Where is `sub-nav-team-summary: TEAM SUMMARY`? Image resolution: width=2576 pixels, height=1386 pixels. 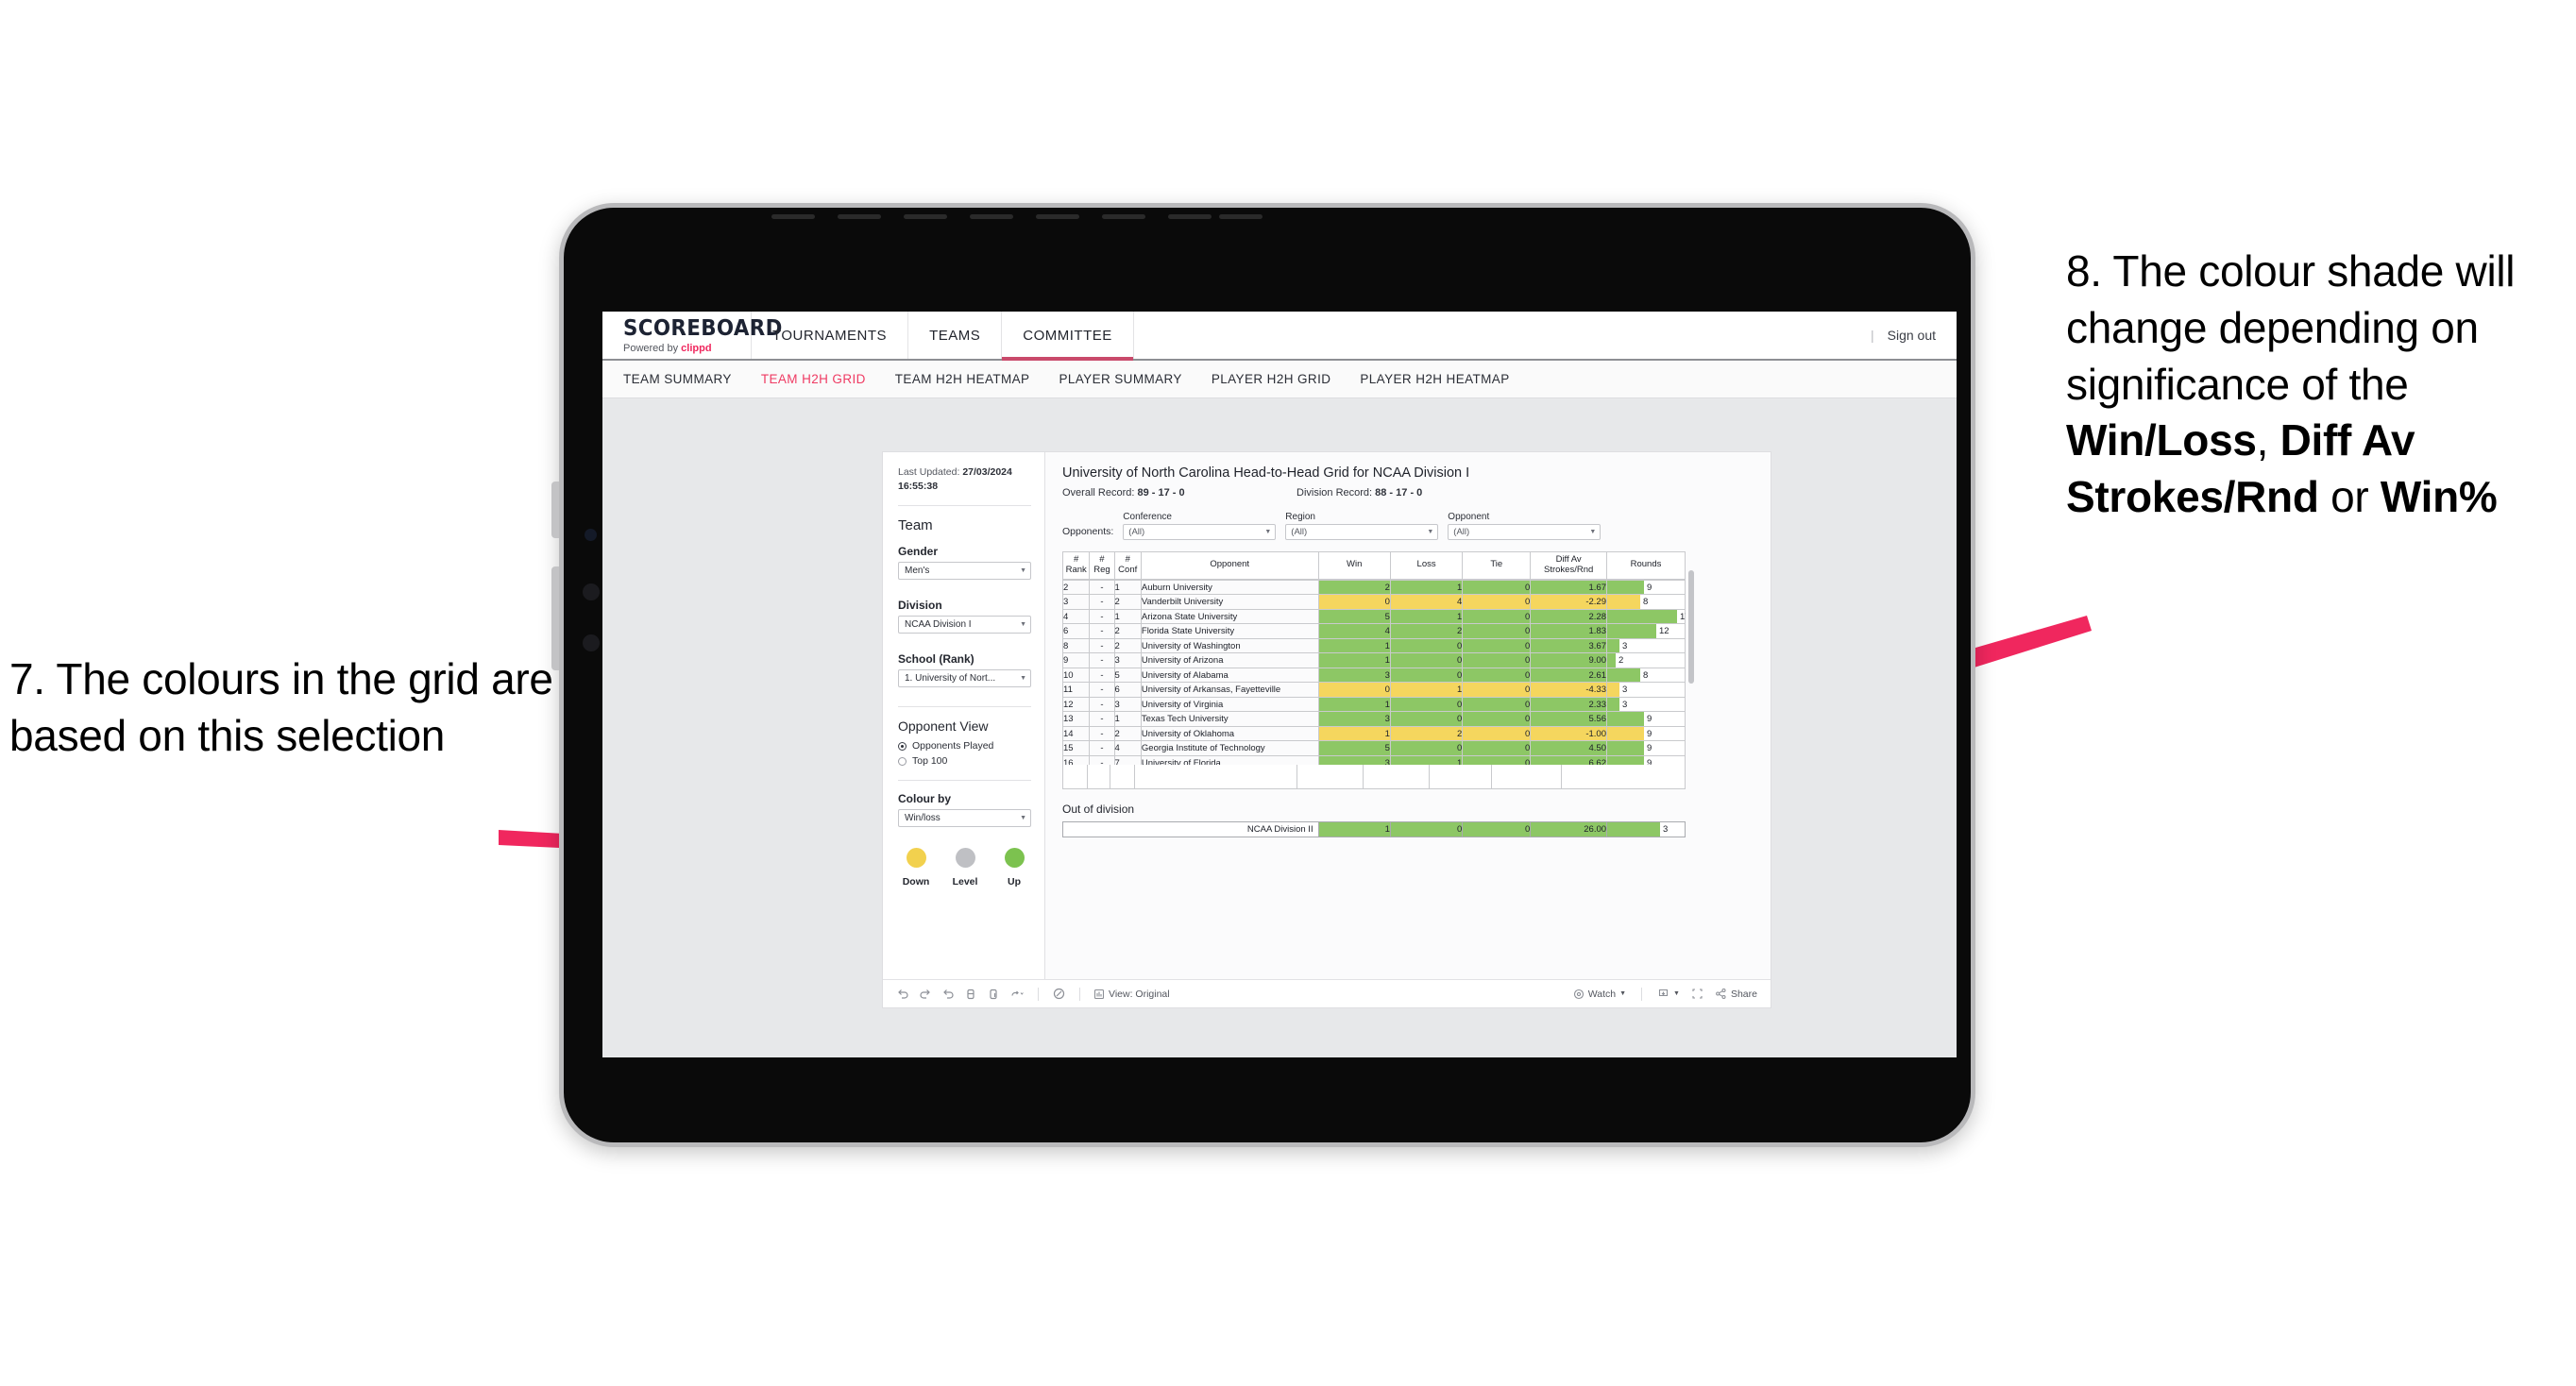 sub-nav-team-summary: TEAM SUMMARY is located at coordinates (686, 379).